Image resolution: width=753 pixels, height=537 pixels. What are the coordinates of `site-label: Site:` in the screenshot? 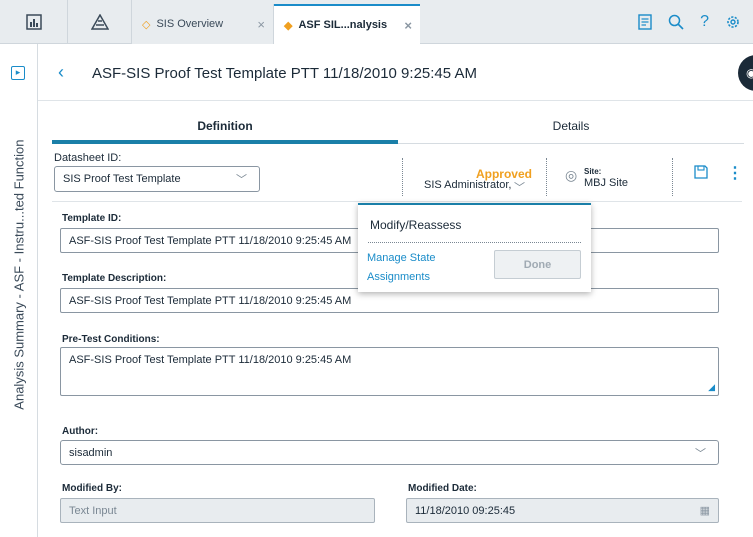 It's located at (593, 171).